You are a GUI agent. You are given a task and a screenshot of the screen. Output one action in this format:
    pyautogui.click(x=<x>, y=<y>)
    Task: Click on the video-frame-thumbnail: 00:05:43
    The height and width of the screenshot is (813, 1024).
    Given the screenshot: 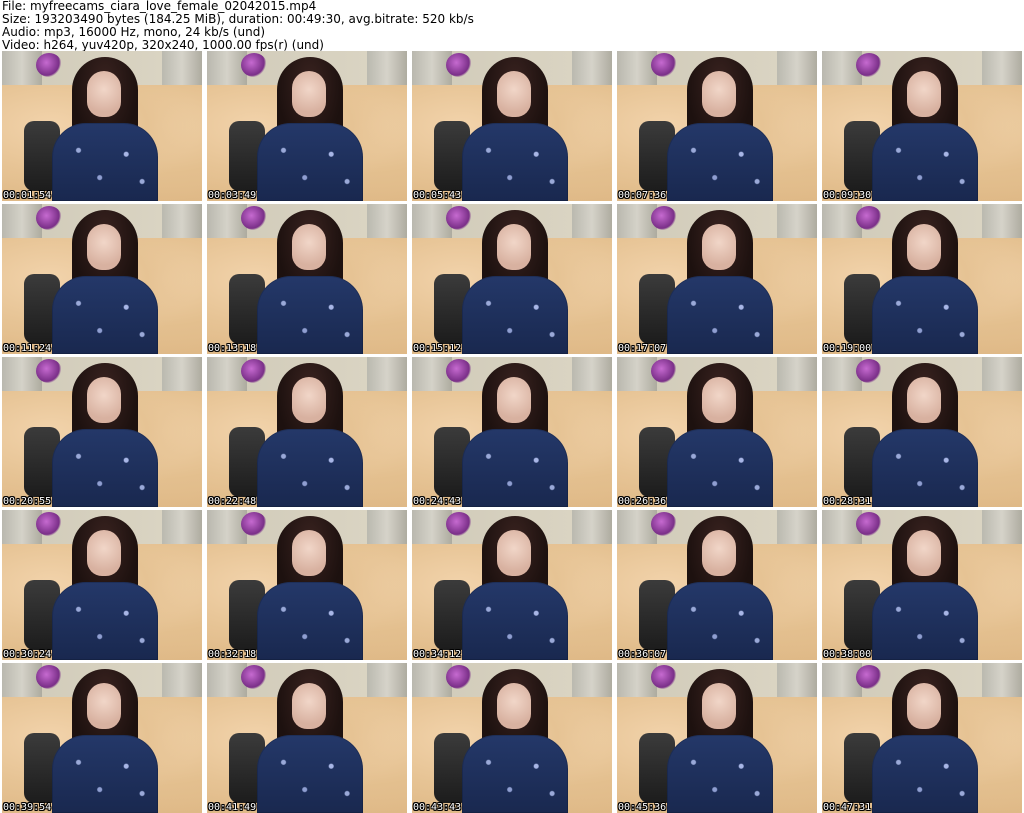 What is the action you would take?
    pyautogui.click(x=512, y=126)
    